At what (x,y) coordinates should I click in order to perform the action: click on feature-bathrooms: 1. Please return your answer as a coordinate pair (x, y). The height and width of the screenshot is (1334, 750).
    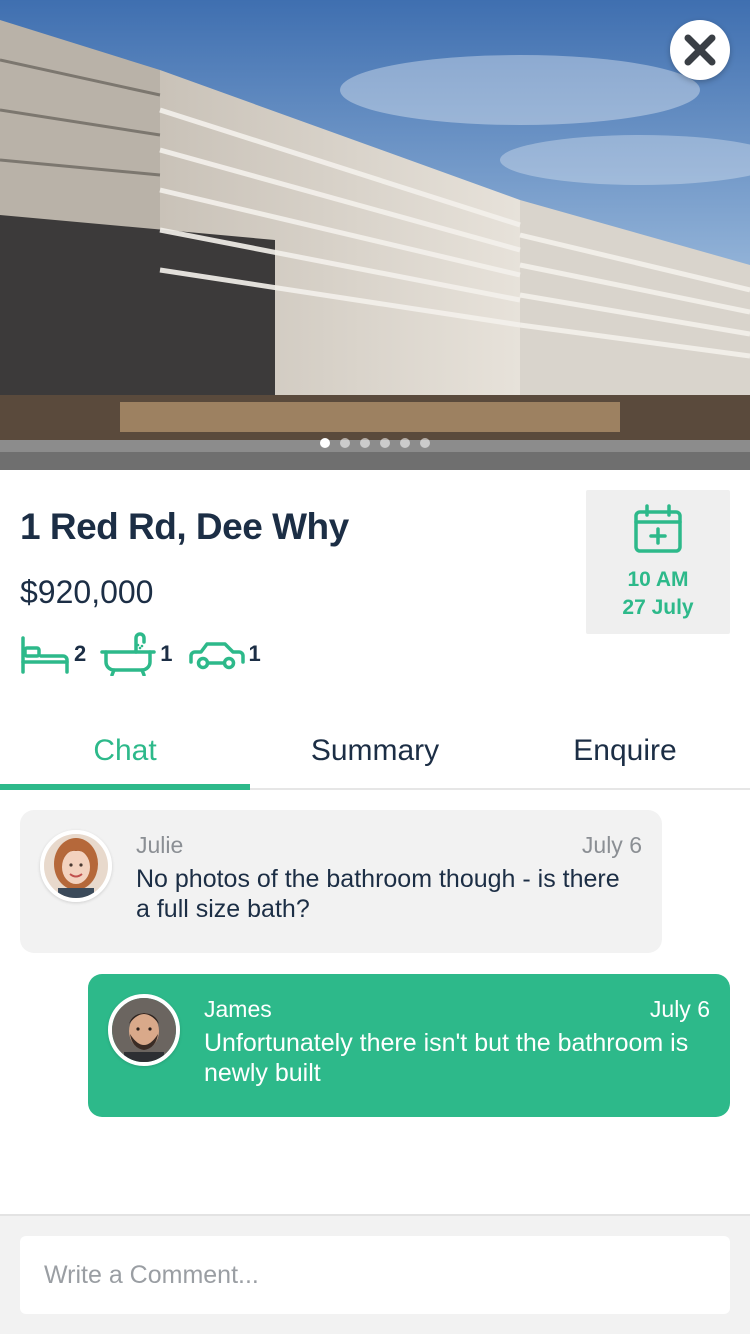
    Looking at the image, I should click on (136, 654).